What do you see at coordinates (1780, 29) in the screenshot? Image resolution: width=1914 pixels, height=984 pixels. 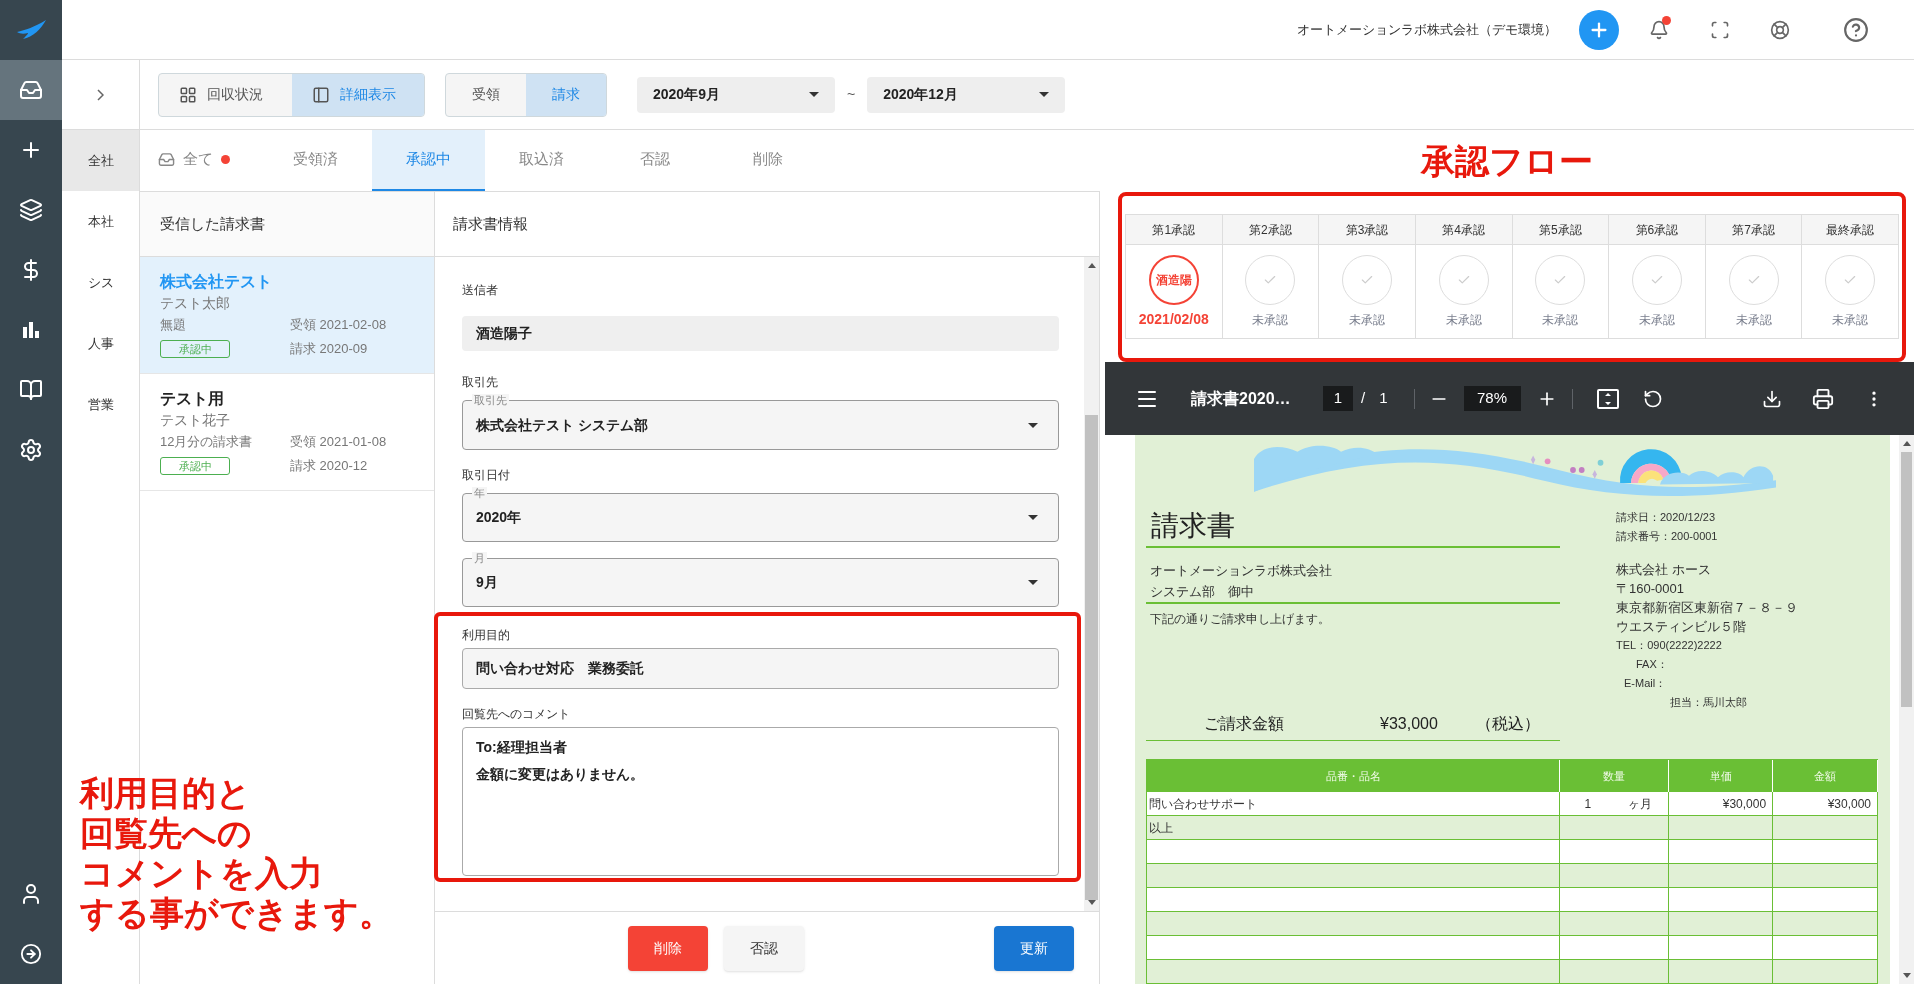 I see `lifebuoy-icon` at bounding box center [1780, 29].